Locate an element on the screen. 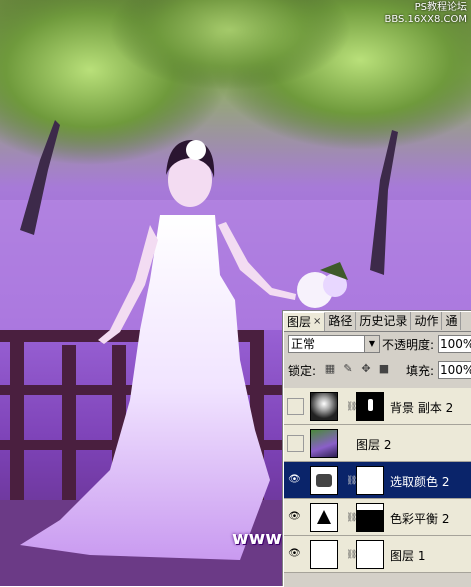 This screenshot has width=471, height=587. tab-paths-label: 路径 is located at coordinates (340, 321).